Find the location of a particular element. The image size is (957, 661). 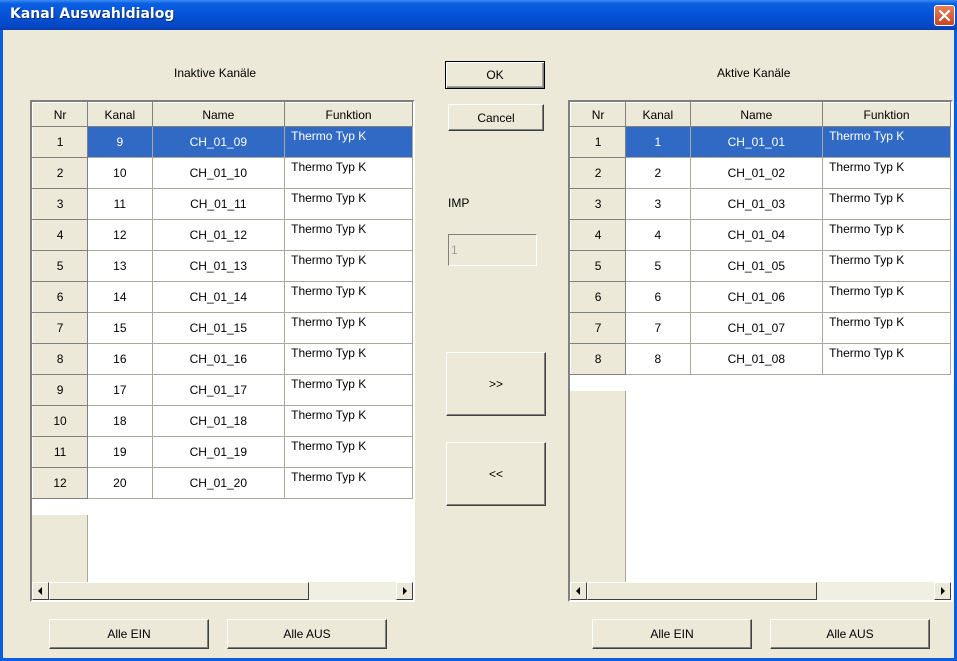

table-row: 5 13 CH_01_13 Thermo Typ K is located at coordinates (222, 266).